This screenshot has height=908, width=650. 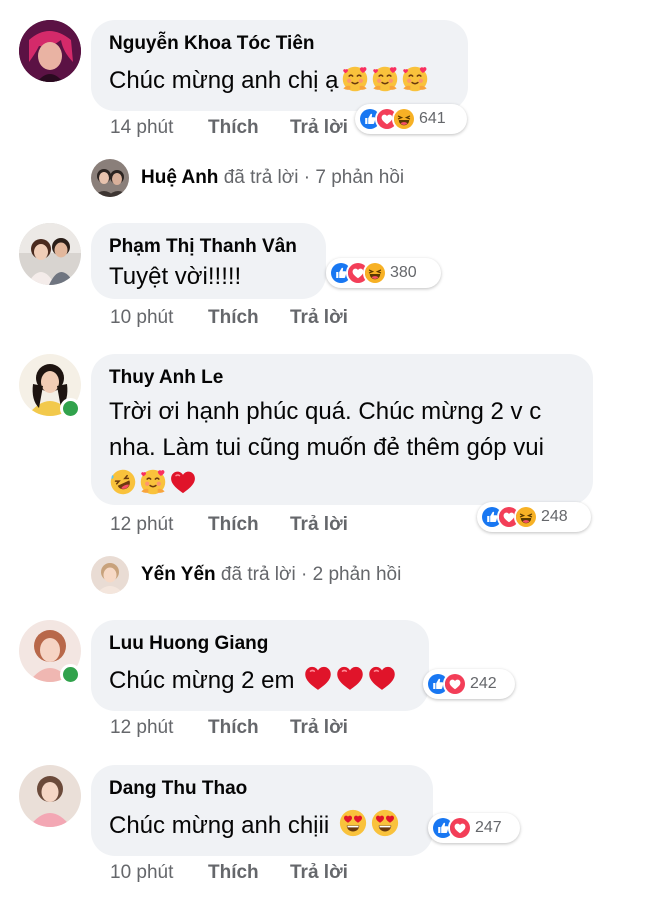 What do you see at coordinates (554, 516) in the screenshot?
I see `reaction-count: 248` at bounding box center [554, 516].